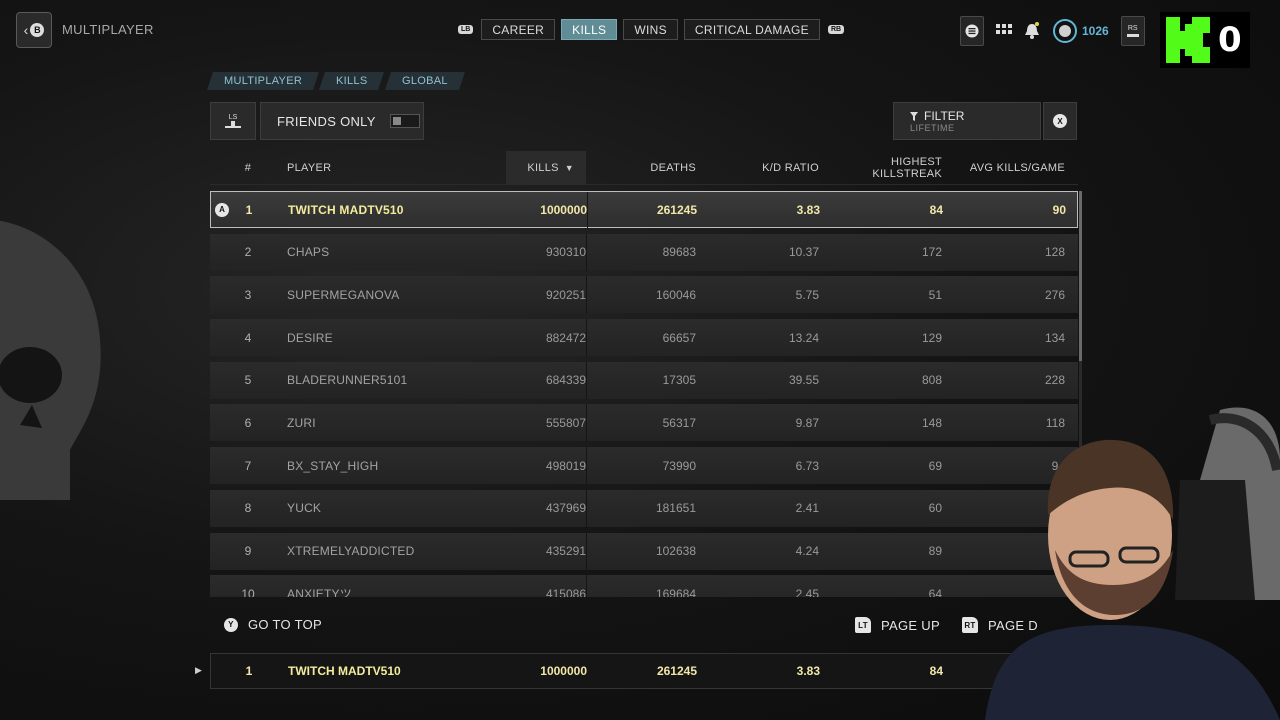 The width and height of the screenshot is (1280, 720). What do you see at coordinates (644, 586) in the screenshot?
I see `table-row: 10 ANXIETYツ 415086 169684 2.45 64` at bounding box center [644, 586].